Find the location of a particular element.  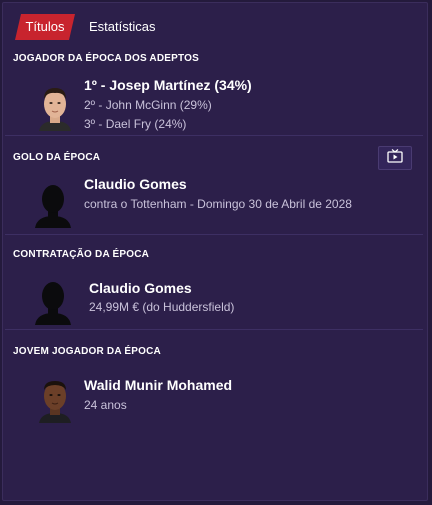

fan-player-first: 1º - Josep Martínez (34%) is located at coordinates (168, 85).